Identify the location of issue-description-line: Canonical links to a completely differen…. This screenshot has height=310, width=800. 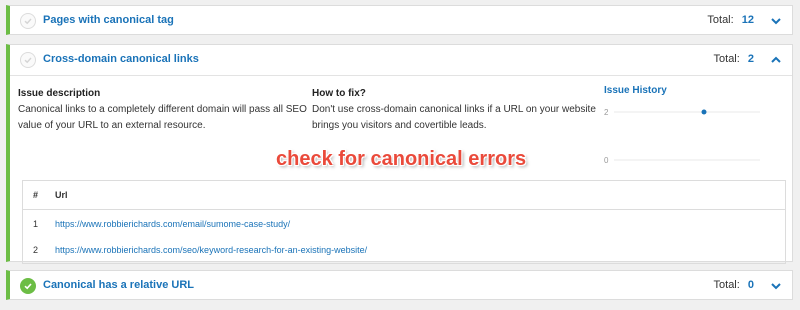
(162, 109).